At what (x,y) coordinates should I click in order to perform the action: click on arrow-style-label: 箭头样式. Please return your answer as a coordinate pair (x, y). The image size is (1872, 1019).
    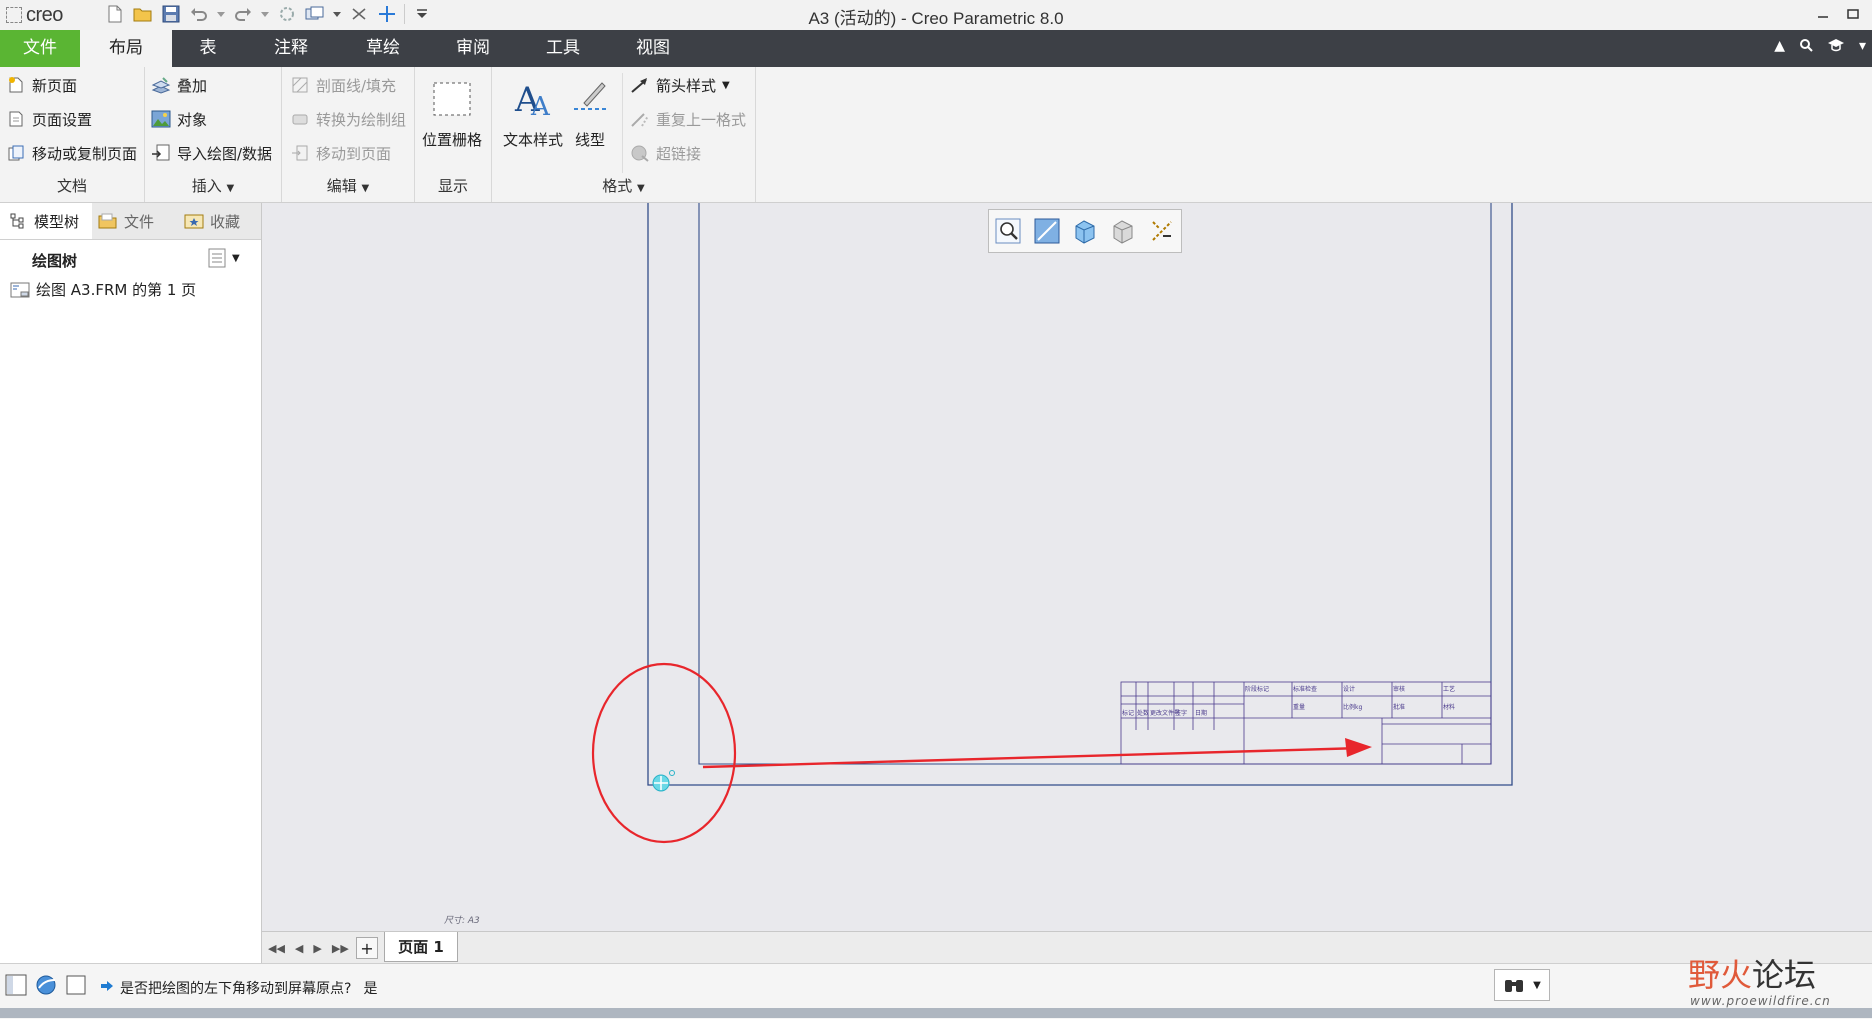
    Looking at the image, I should click on (686, 85).